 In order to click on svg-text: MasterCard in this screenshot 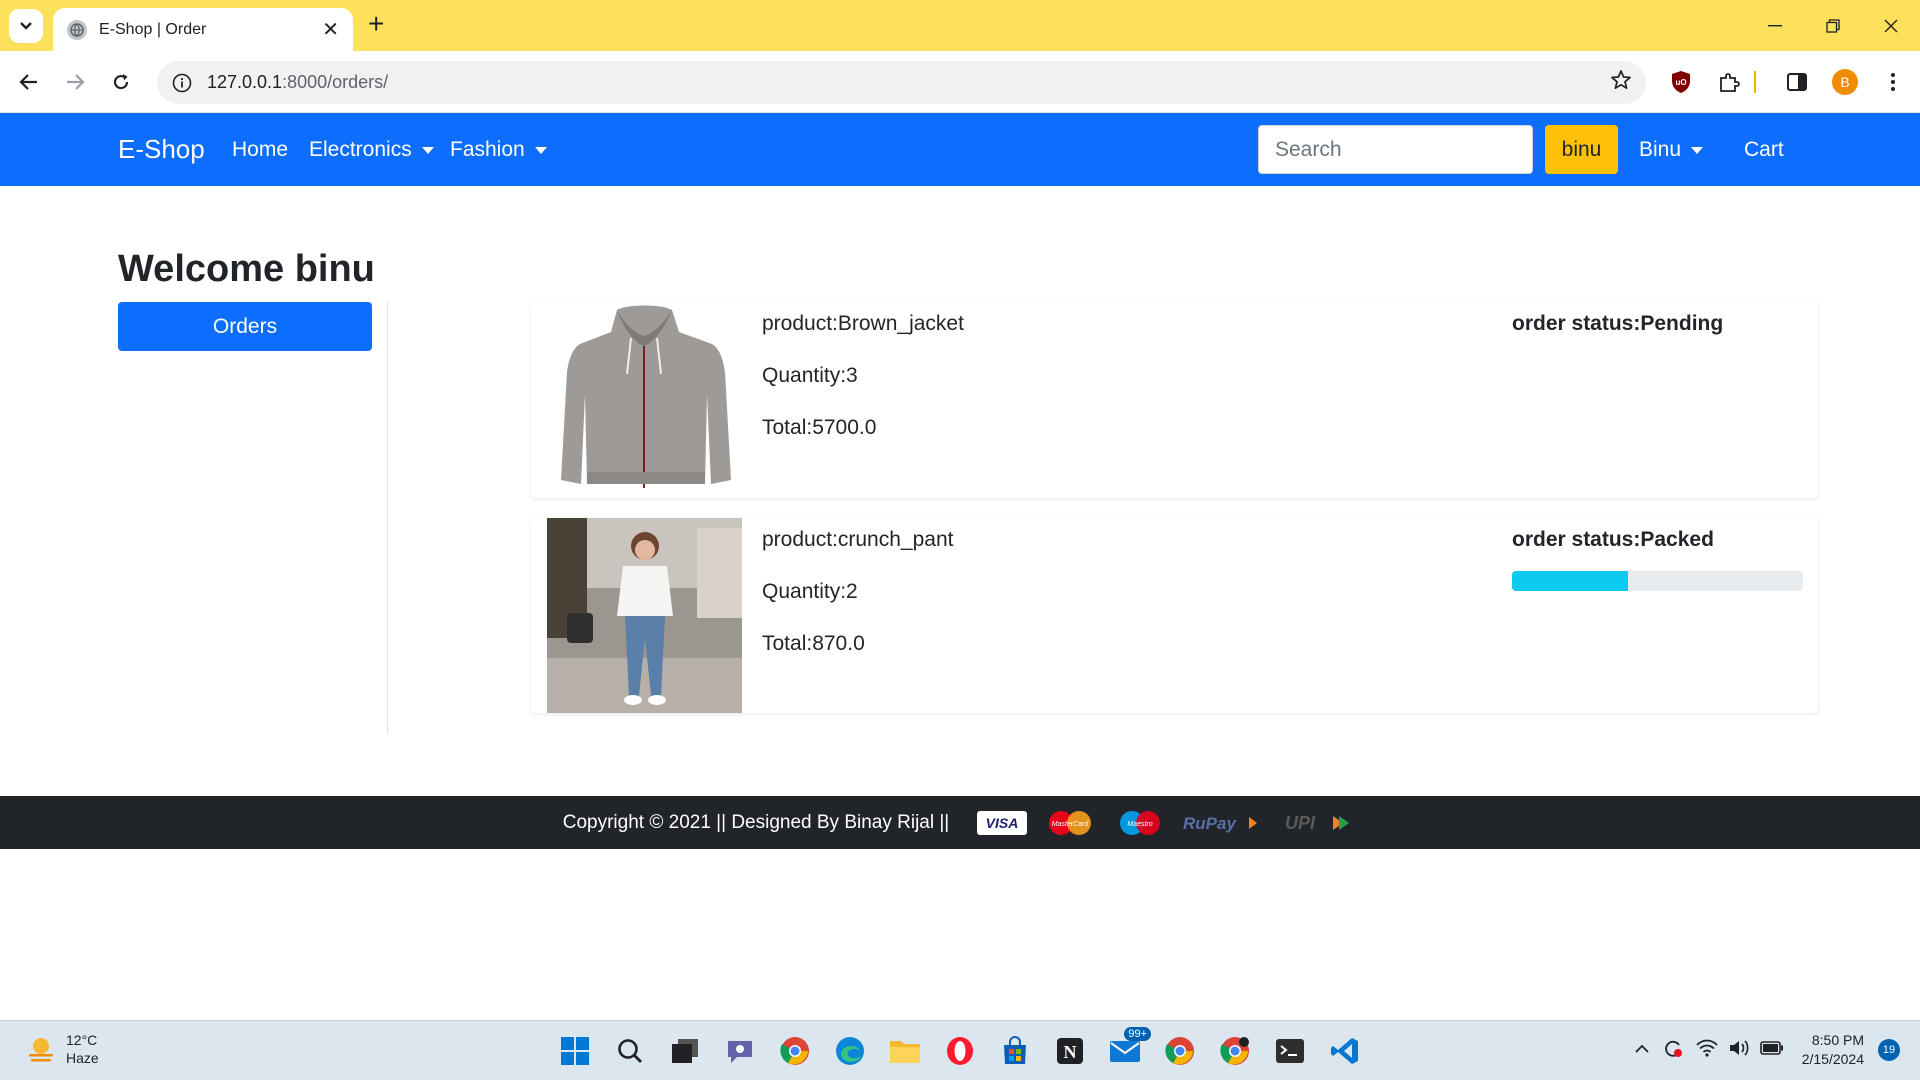, I will do `click(1071, 824)`.